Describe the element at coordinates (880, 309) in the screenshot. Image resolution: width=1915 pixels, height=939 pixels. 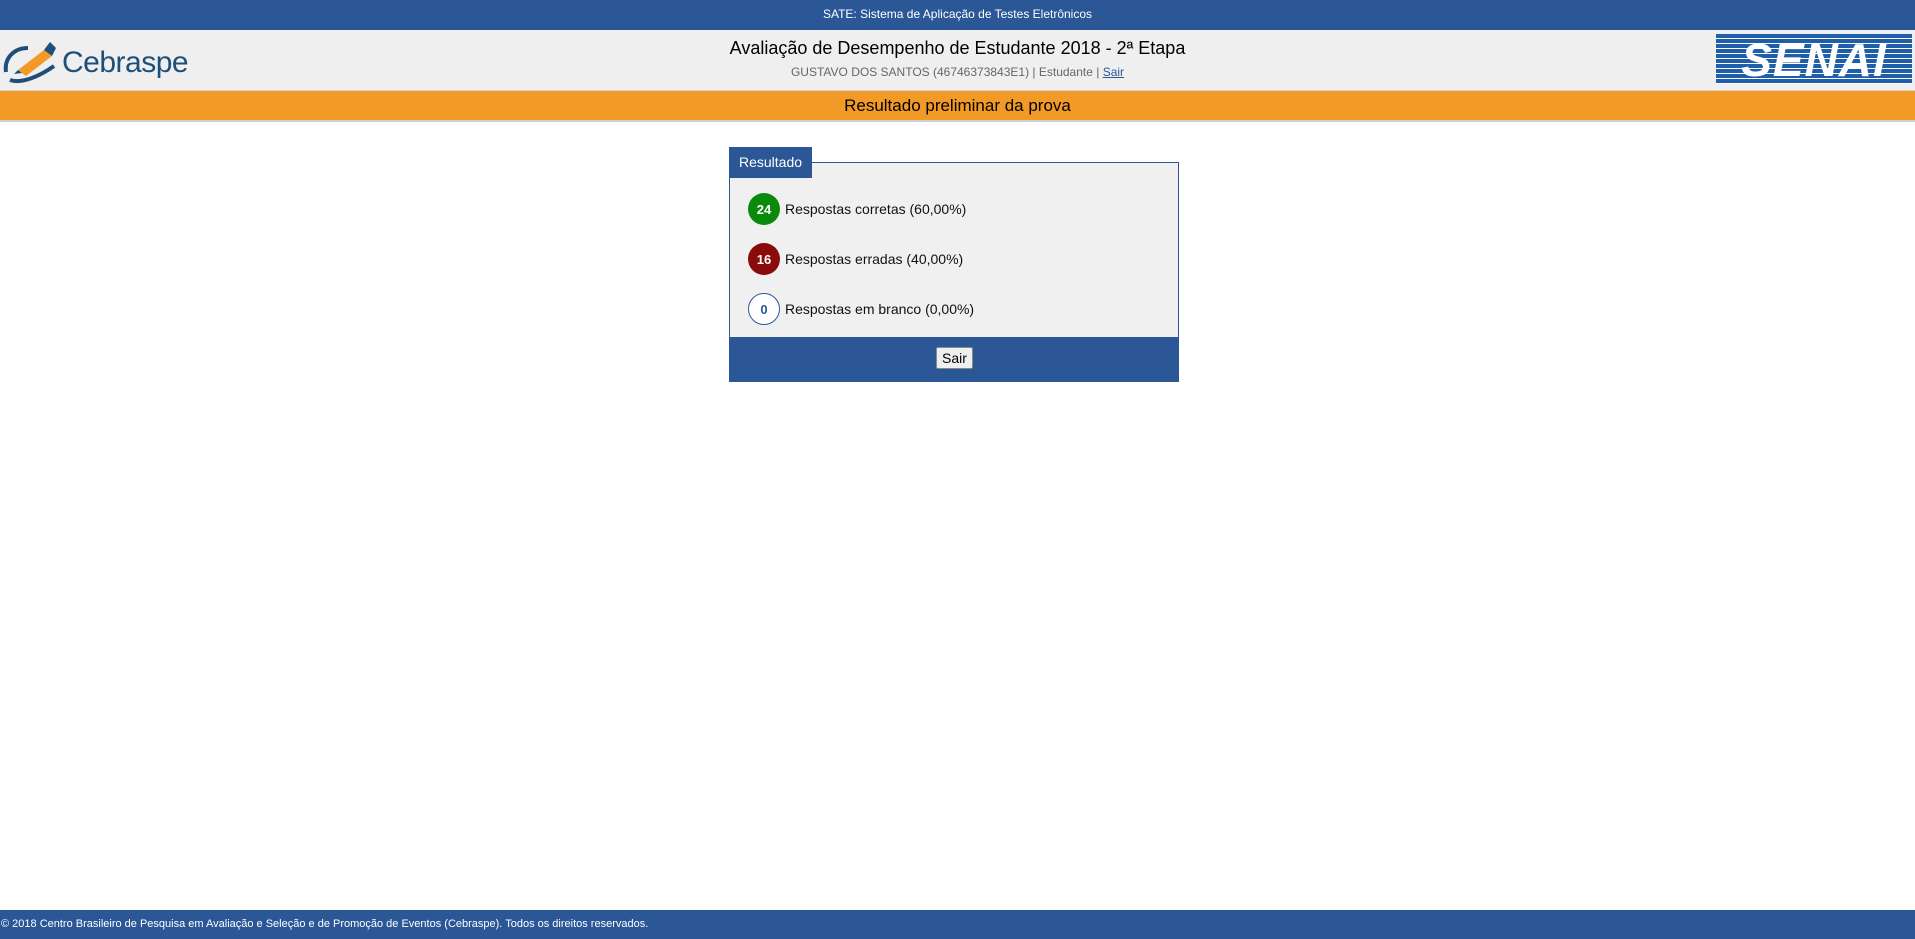
I see `blank-label: Respostas em branco (0,00%)` at that location.